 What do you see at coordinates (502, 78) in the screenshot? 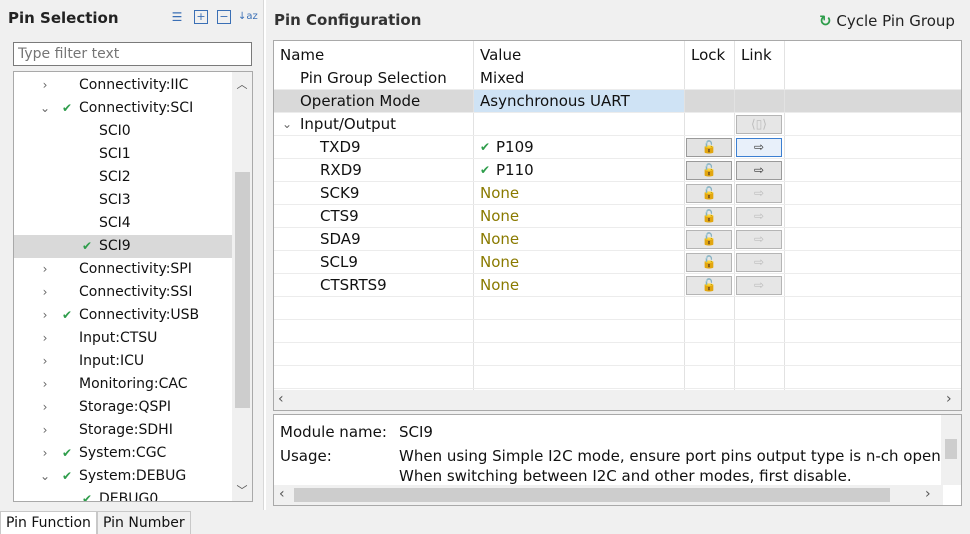
I see `row-value: Mixed` at bounding box center [502, 78].